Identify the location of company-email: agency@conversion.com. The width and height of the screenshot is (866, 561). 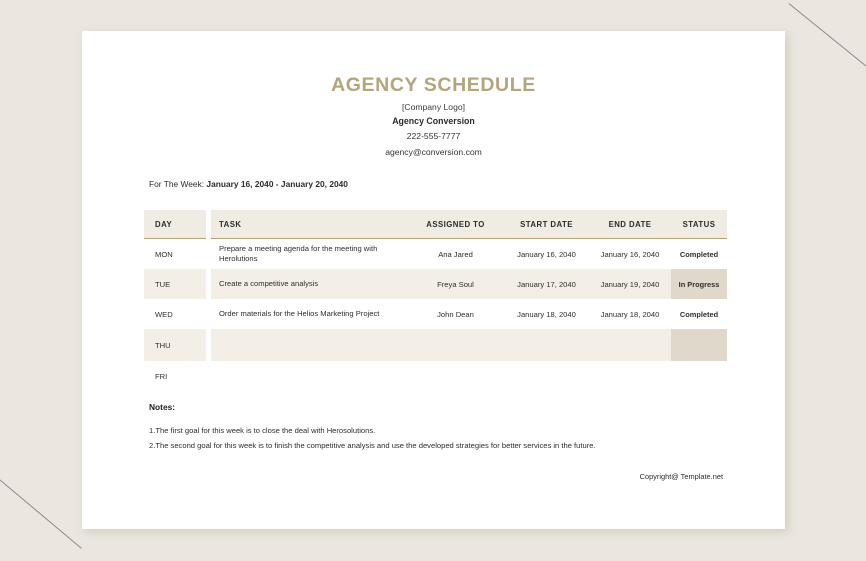
(433, 152).